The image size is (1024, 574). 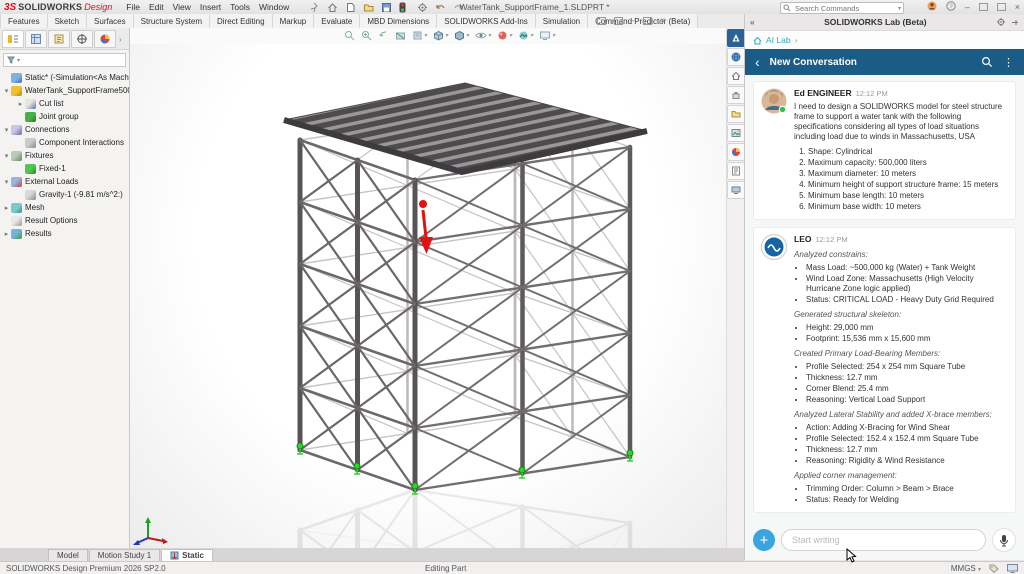 I want to click on tab-structure-system: Structure System, so click(x=171, y=21).